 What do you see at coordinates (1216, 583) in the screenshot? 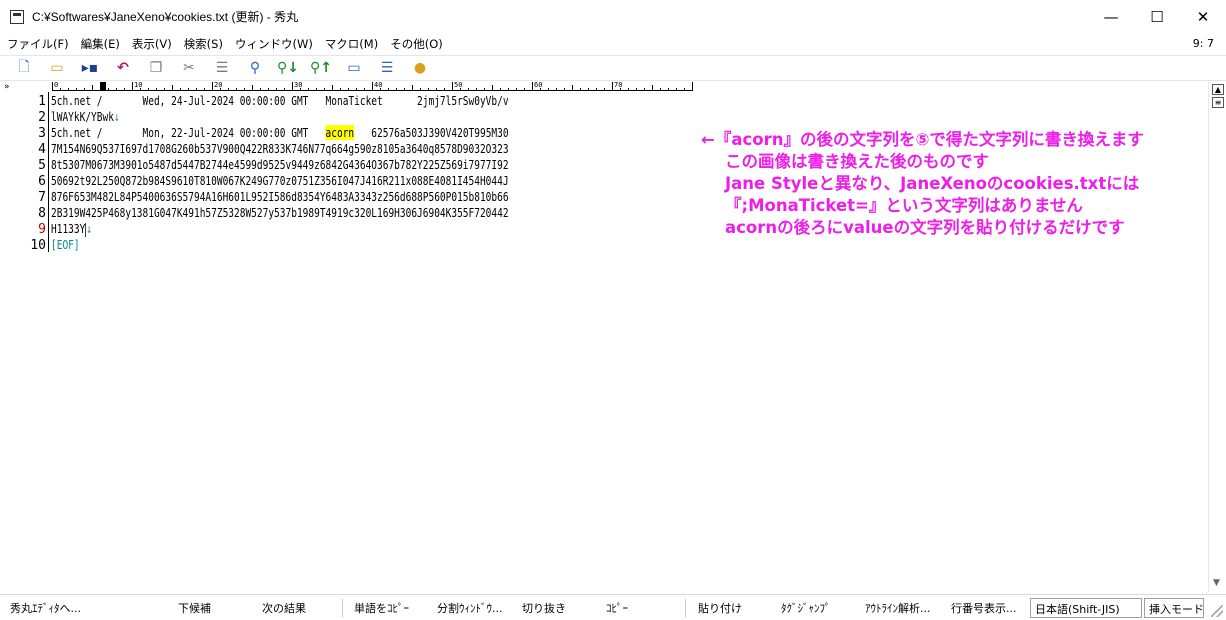
I see `scroll-down-icon: ▼` at bounding box center [1216, 583].